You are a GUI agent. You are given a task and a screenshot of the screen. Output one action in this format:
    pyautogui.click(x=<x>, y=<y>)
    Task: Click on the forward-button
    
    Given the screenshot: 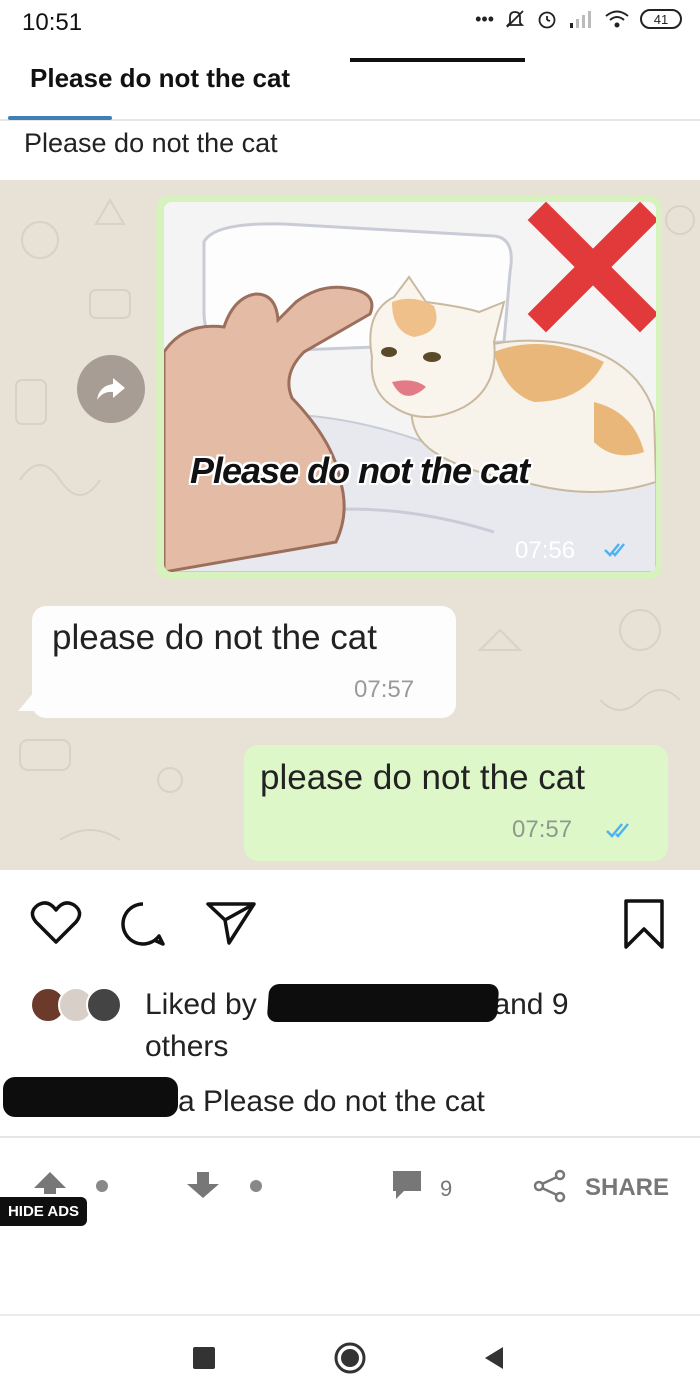 What is the action you would take?
    pyautogui.click(x=111, y=389)
    